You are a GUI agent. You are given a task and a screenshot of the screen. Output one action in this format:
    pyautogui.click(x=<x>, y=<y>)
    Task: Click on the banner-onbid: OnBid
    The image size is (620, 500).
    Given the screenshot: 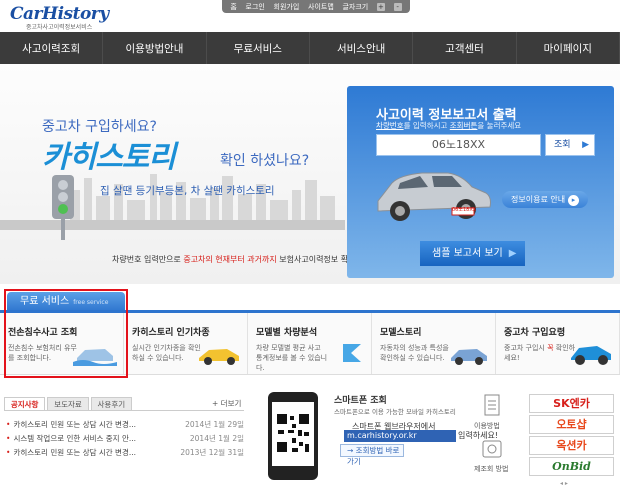 What is the action you would take?
    pyautogui.click(x=571, y=466)
    